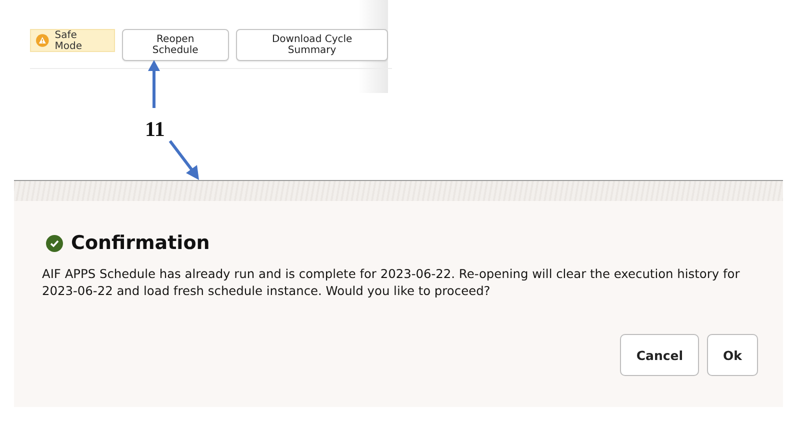  I want to click on dialog-button: Ok, so click(732, 355).